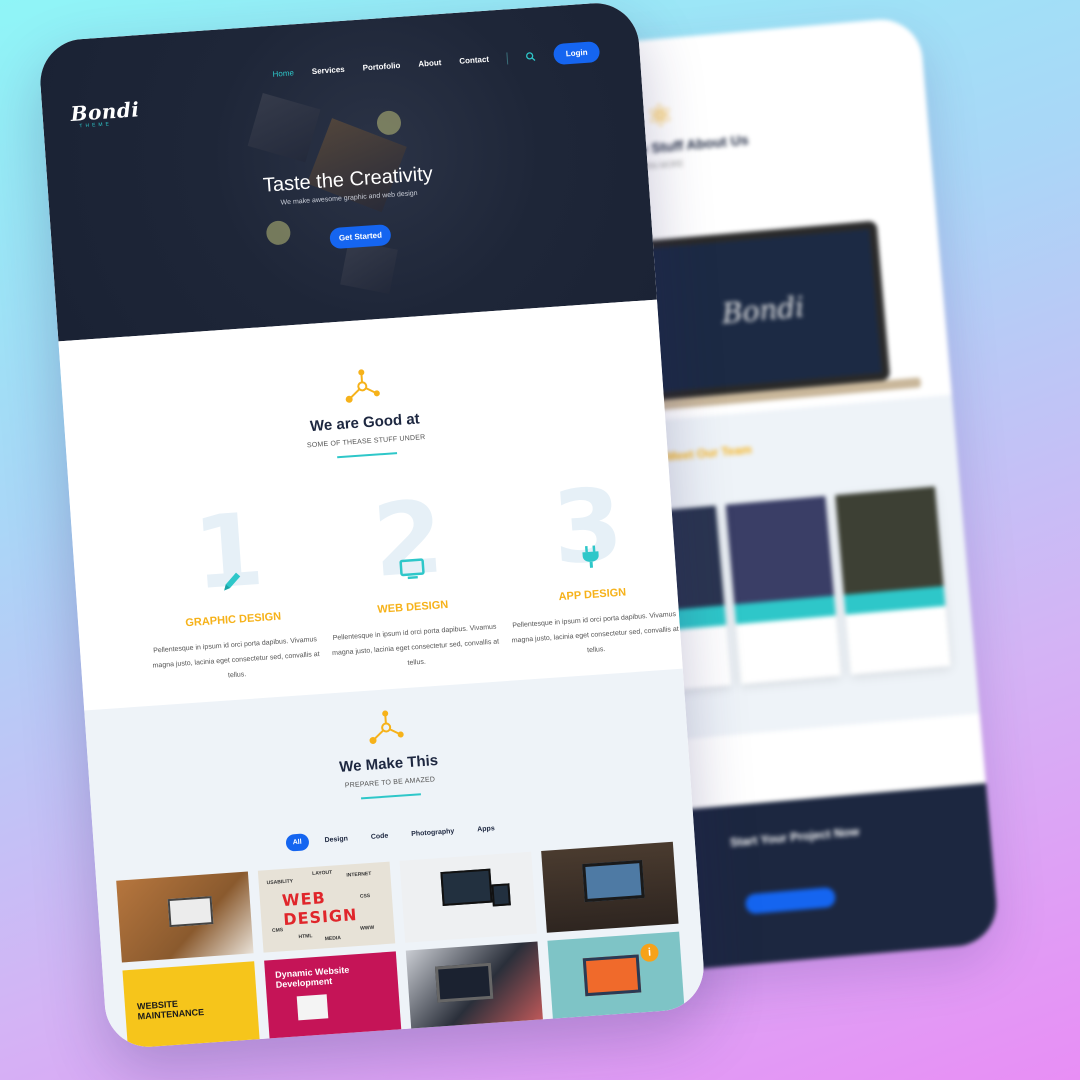  What do you see at coordinates (590, 556) in the screenshot?
I see `plug-icon` at bounding box center [590, 556].